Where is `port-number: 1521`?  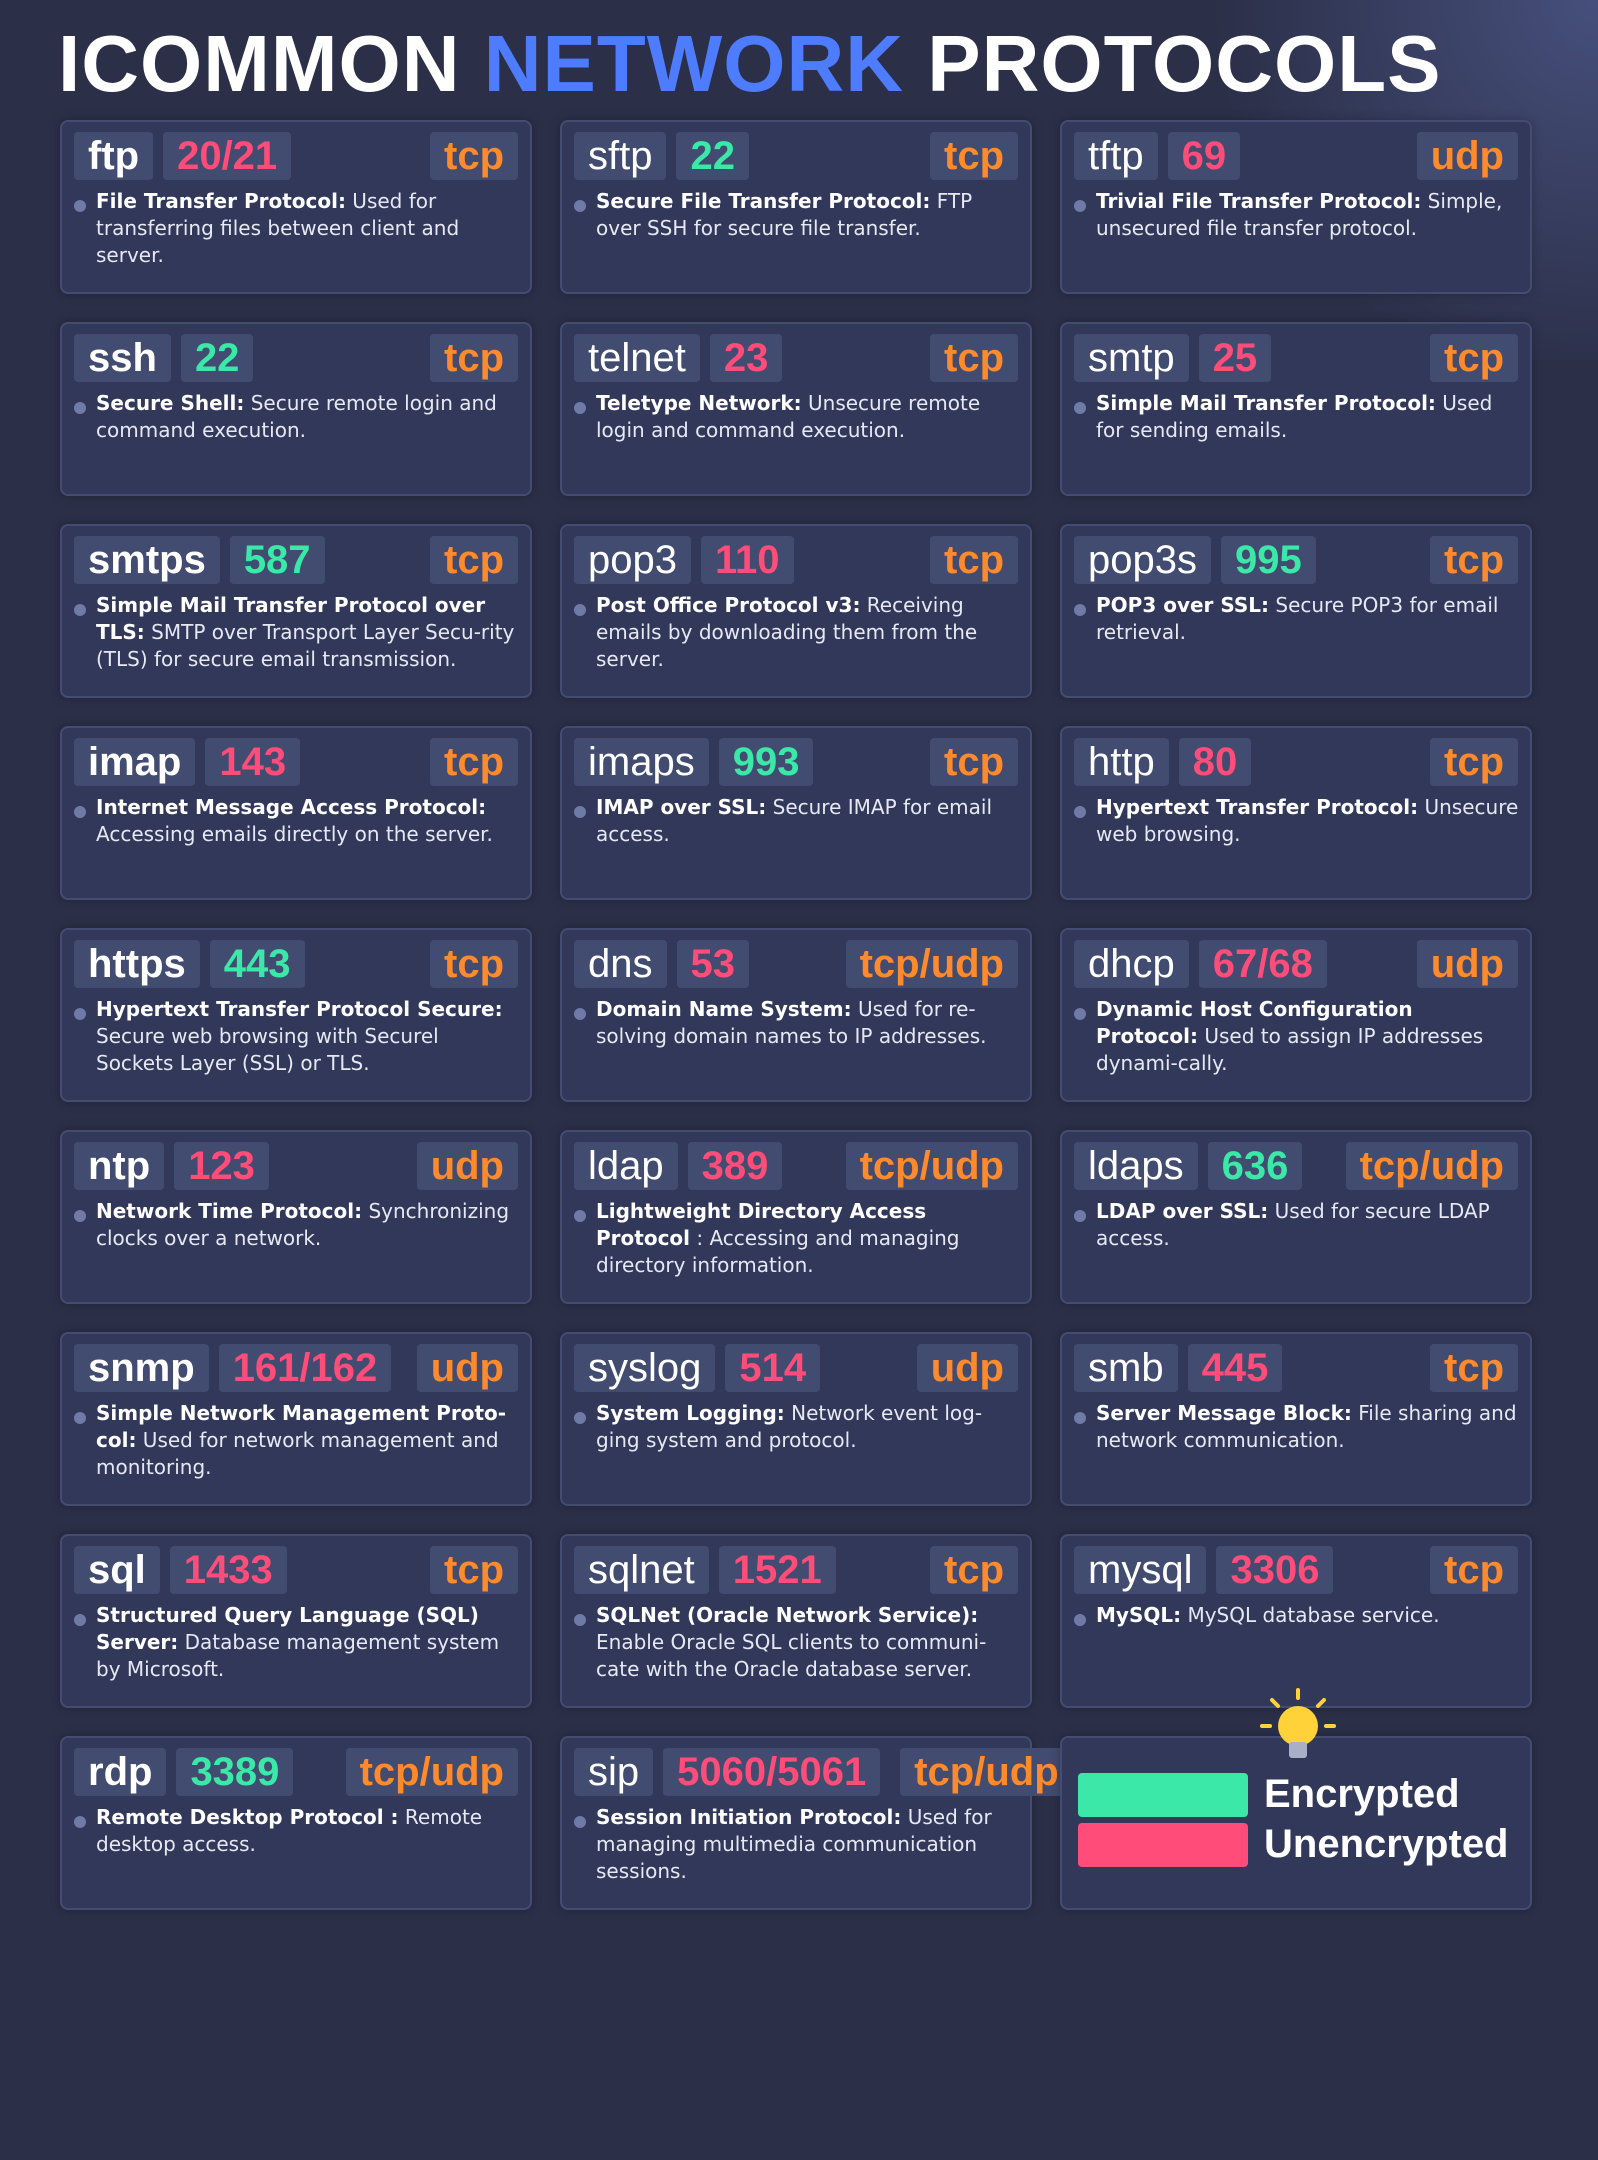 port-number: 1521 is located at coordinates (777, 1570).